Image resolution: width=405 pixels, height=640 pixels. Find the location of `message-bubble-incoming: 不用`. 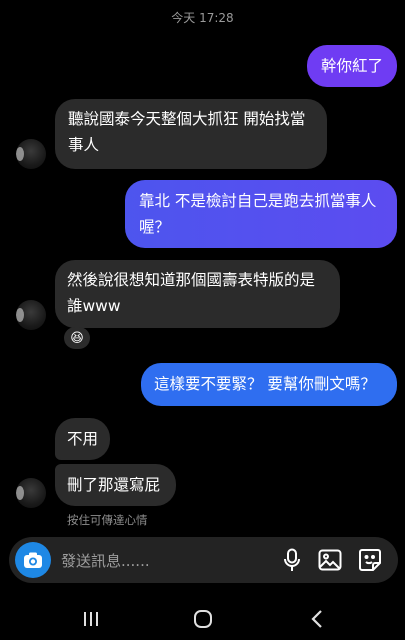

message-bubble-incoming: 不用 is located at coordinates (82, 439).